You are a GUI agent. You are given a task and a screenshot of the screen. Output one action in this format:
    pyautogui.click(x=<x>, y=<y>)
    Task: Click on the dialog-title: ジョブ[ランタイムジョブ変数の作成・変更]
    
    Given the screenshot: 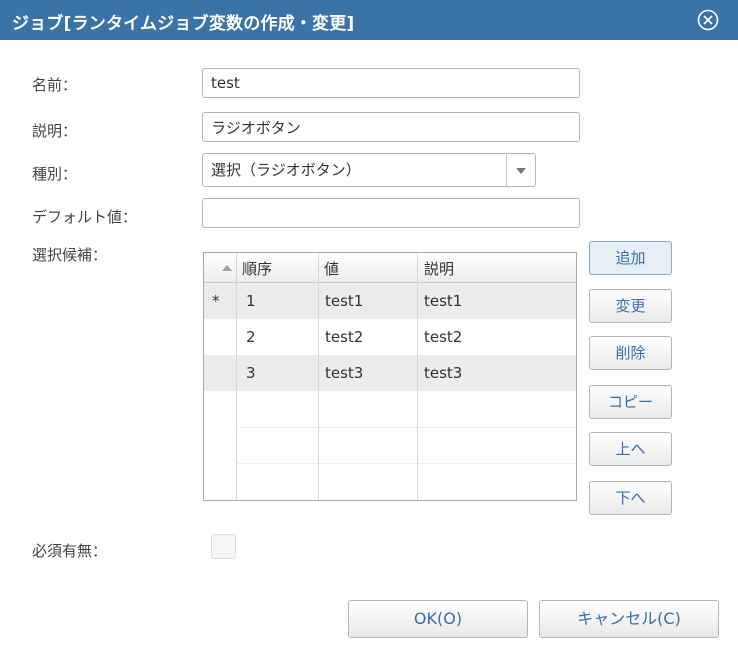 What is the action you would take?
    pyautogui.click(x=183, y=24)
    